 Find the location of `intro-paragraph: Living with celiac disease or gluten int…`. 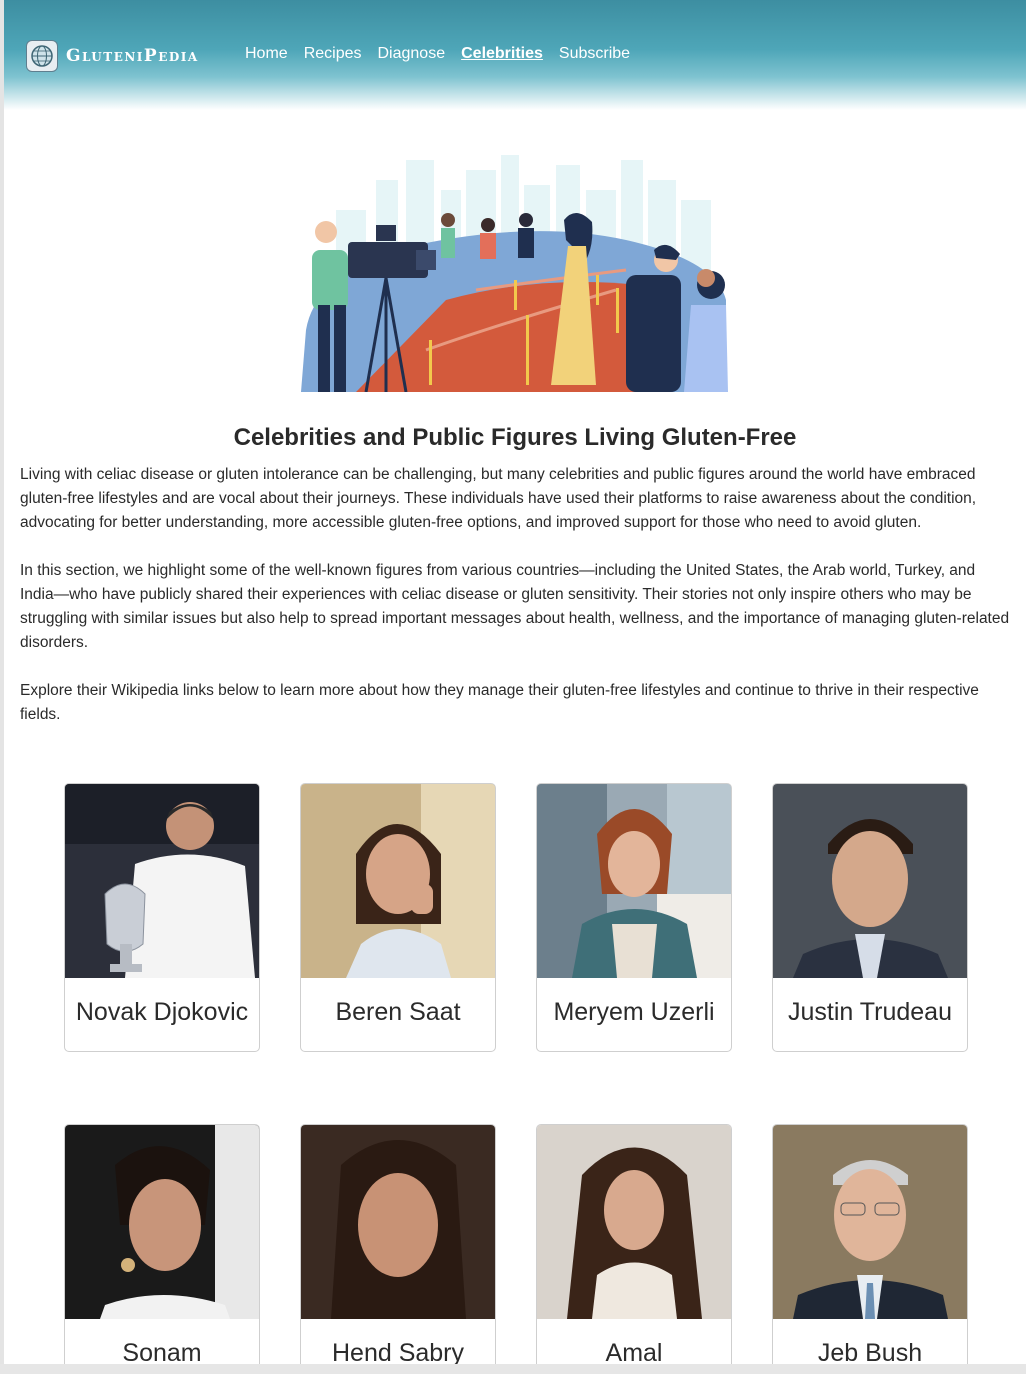

intro-paragraph: Living with celiac disease or gluten int… is located at coordinates (498, 498).